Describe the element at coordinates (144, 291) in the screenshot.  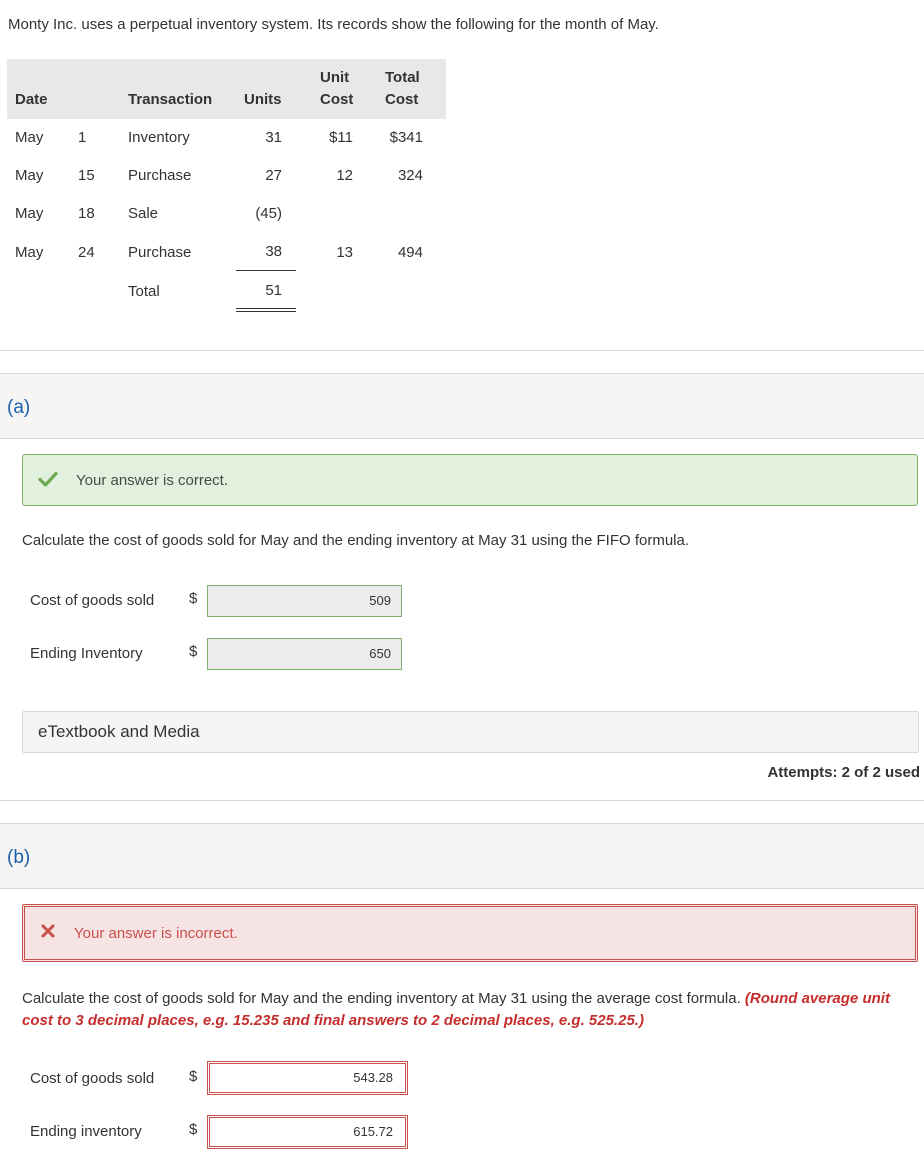
I see `total-label: Total` at that location.